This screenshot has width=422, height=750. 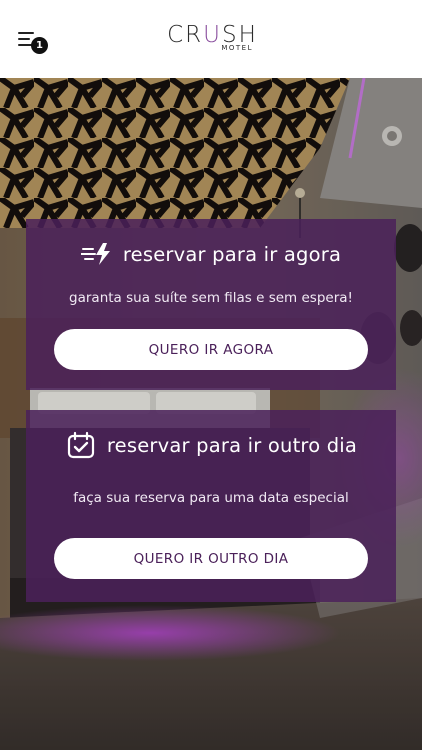 What do you see at coordinates (24, 39) in the screenshot?
I see `menu-icon-bar` at bounding box center [24, 39].